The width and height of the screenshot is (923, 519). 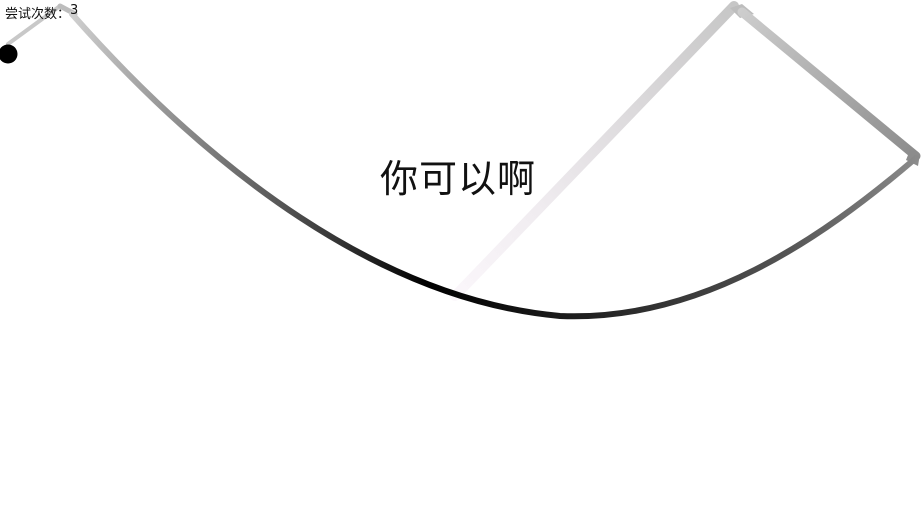 What do you see at coordinates (38, 14) in the screenshot?
I see `attempts-label: 尝试次数：` at bounding box center [38, 14].